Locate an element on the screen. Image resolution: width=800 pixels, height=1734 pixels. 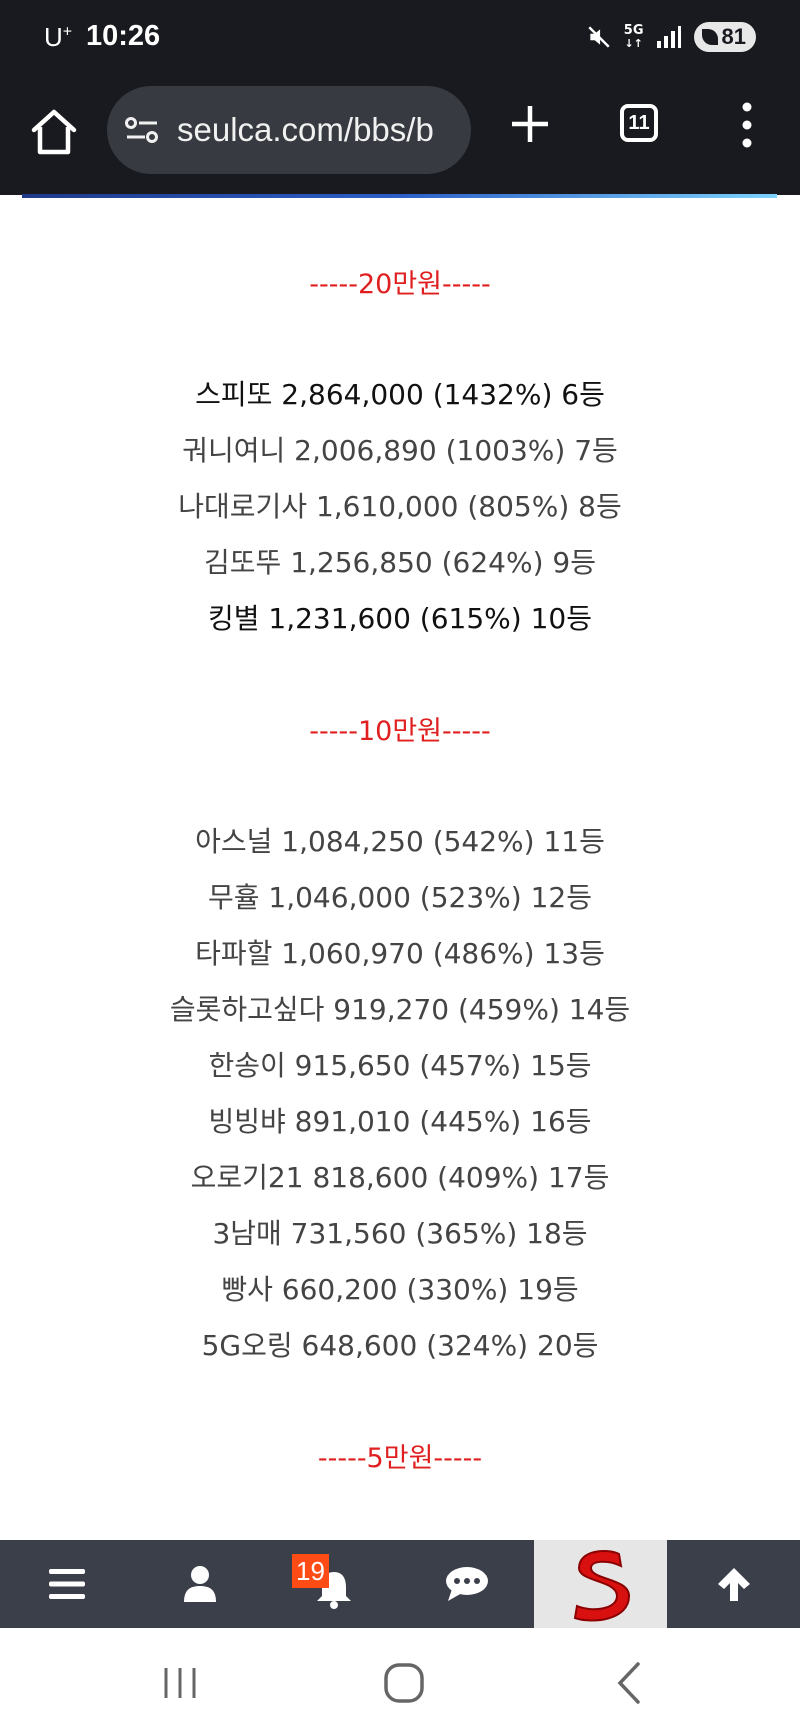
list-item: 아스널 1,084,250 (542%) 11등 is located at coordinates (400, 841).